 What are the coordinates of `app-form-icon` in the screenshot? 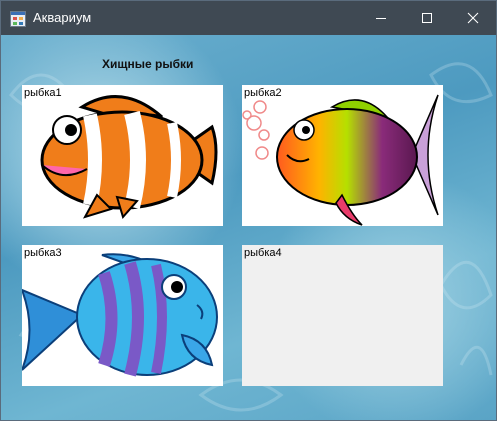 It's located at (18, 19).